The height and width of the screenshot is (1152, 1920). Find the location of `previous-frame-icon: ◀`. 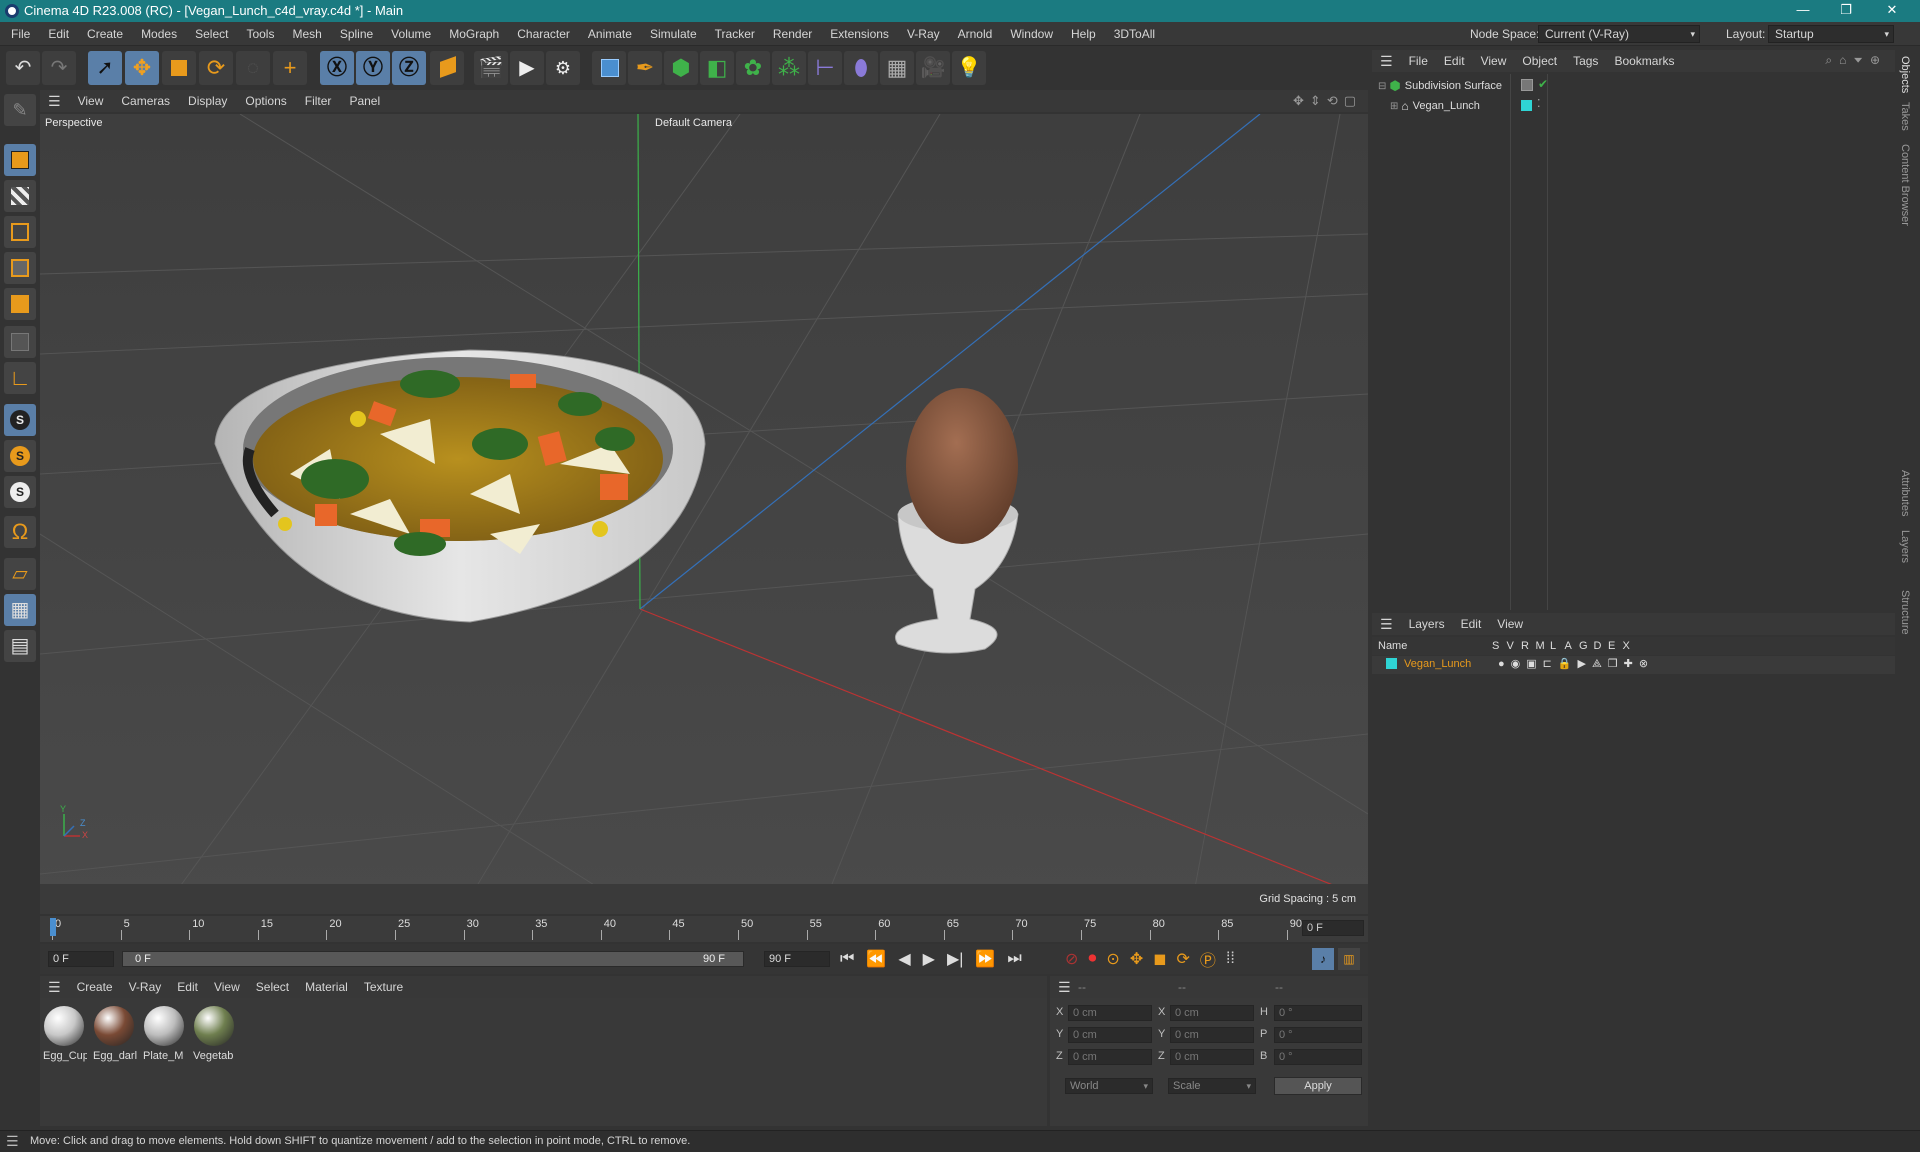

previous-frame-icon: ◀ is located at coordinates (904, 959).